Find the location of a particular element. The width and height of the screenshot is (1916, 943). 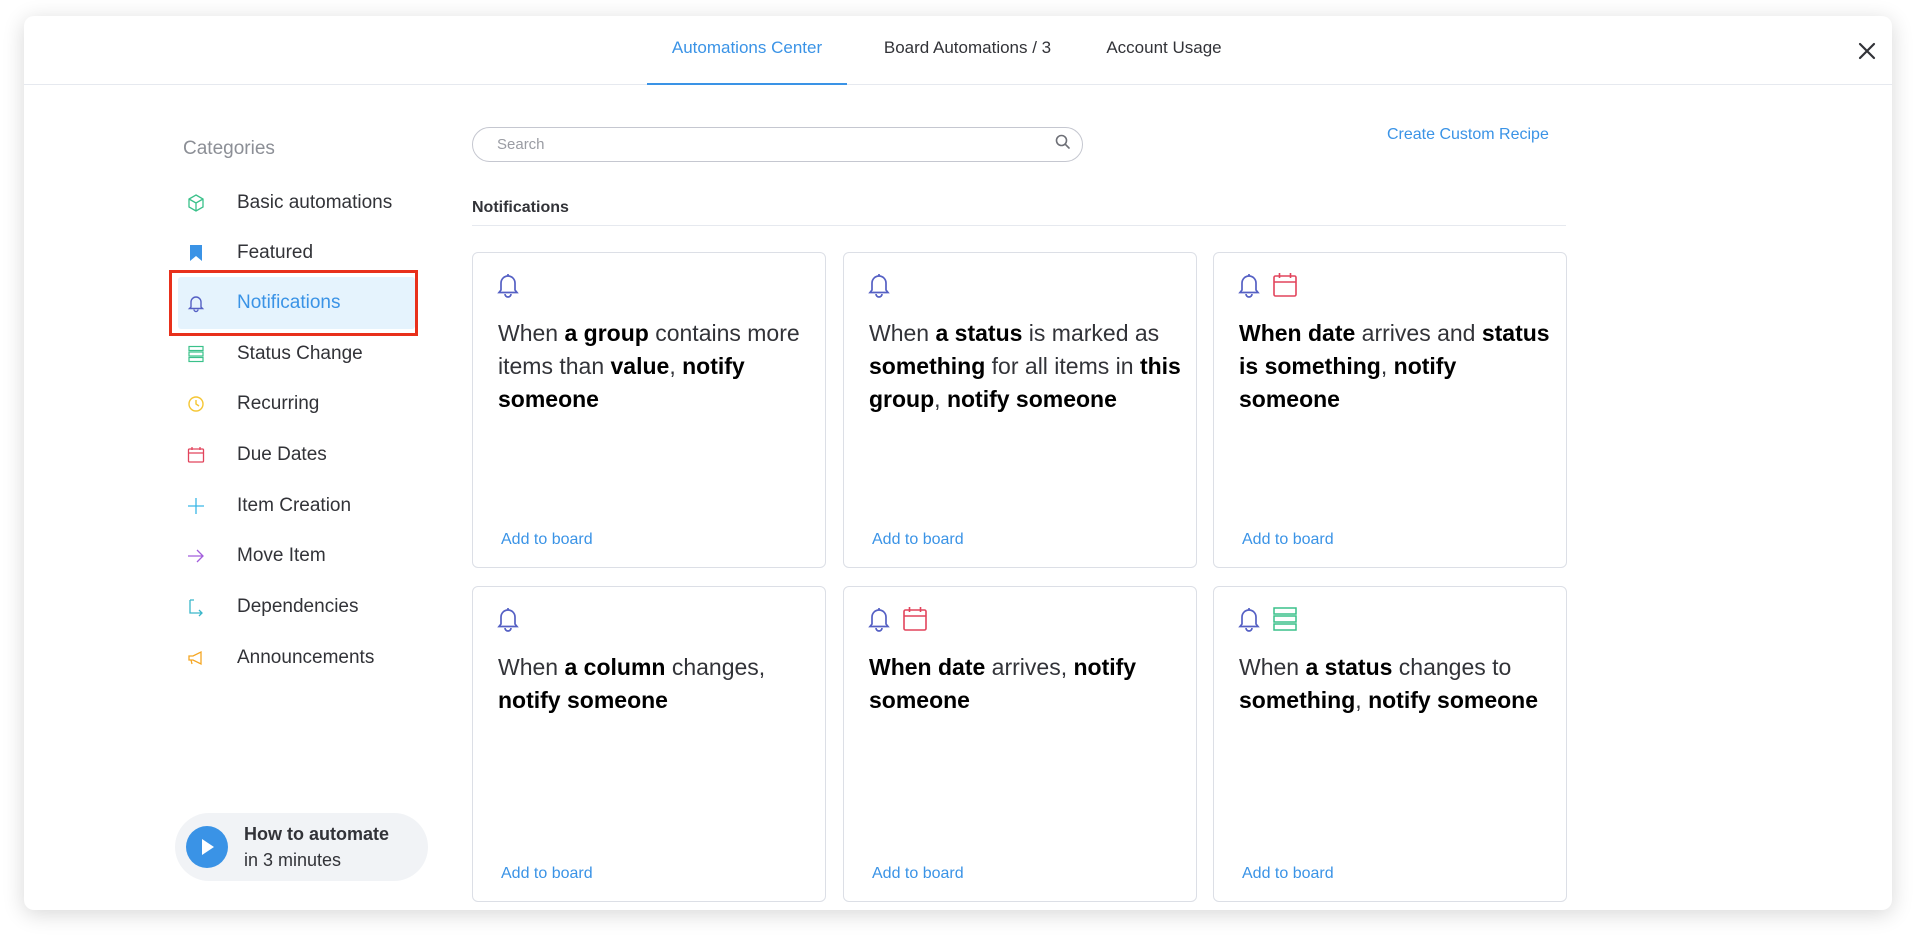

arrow-right-icon is located at coordinates (201, 556).